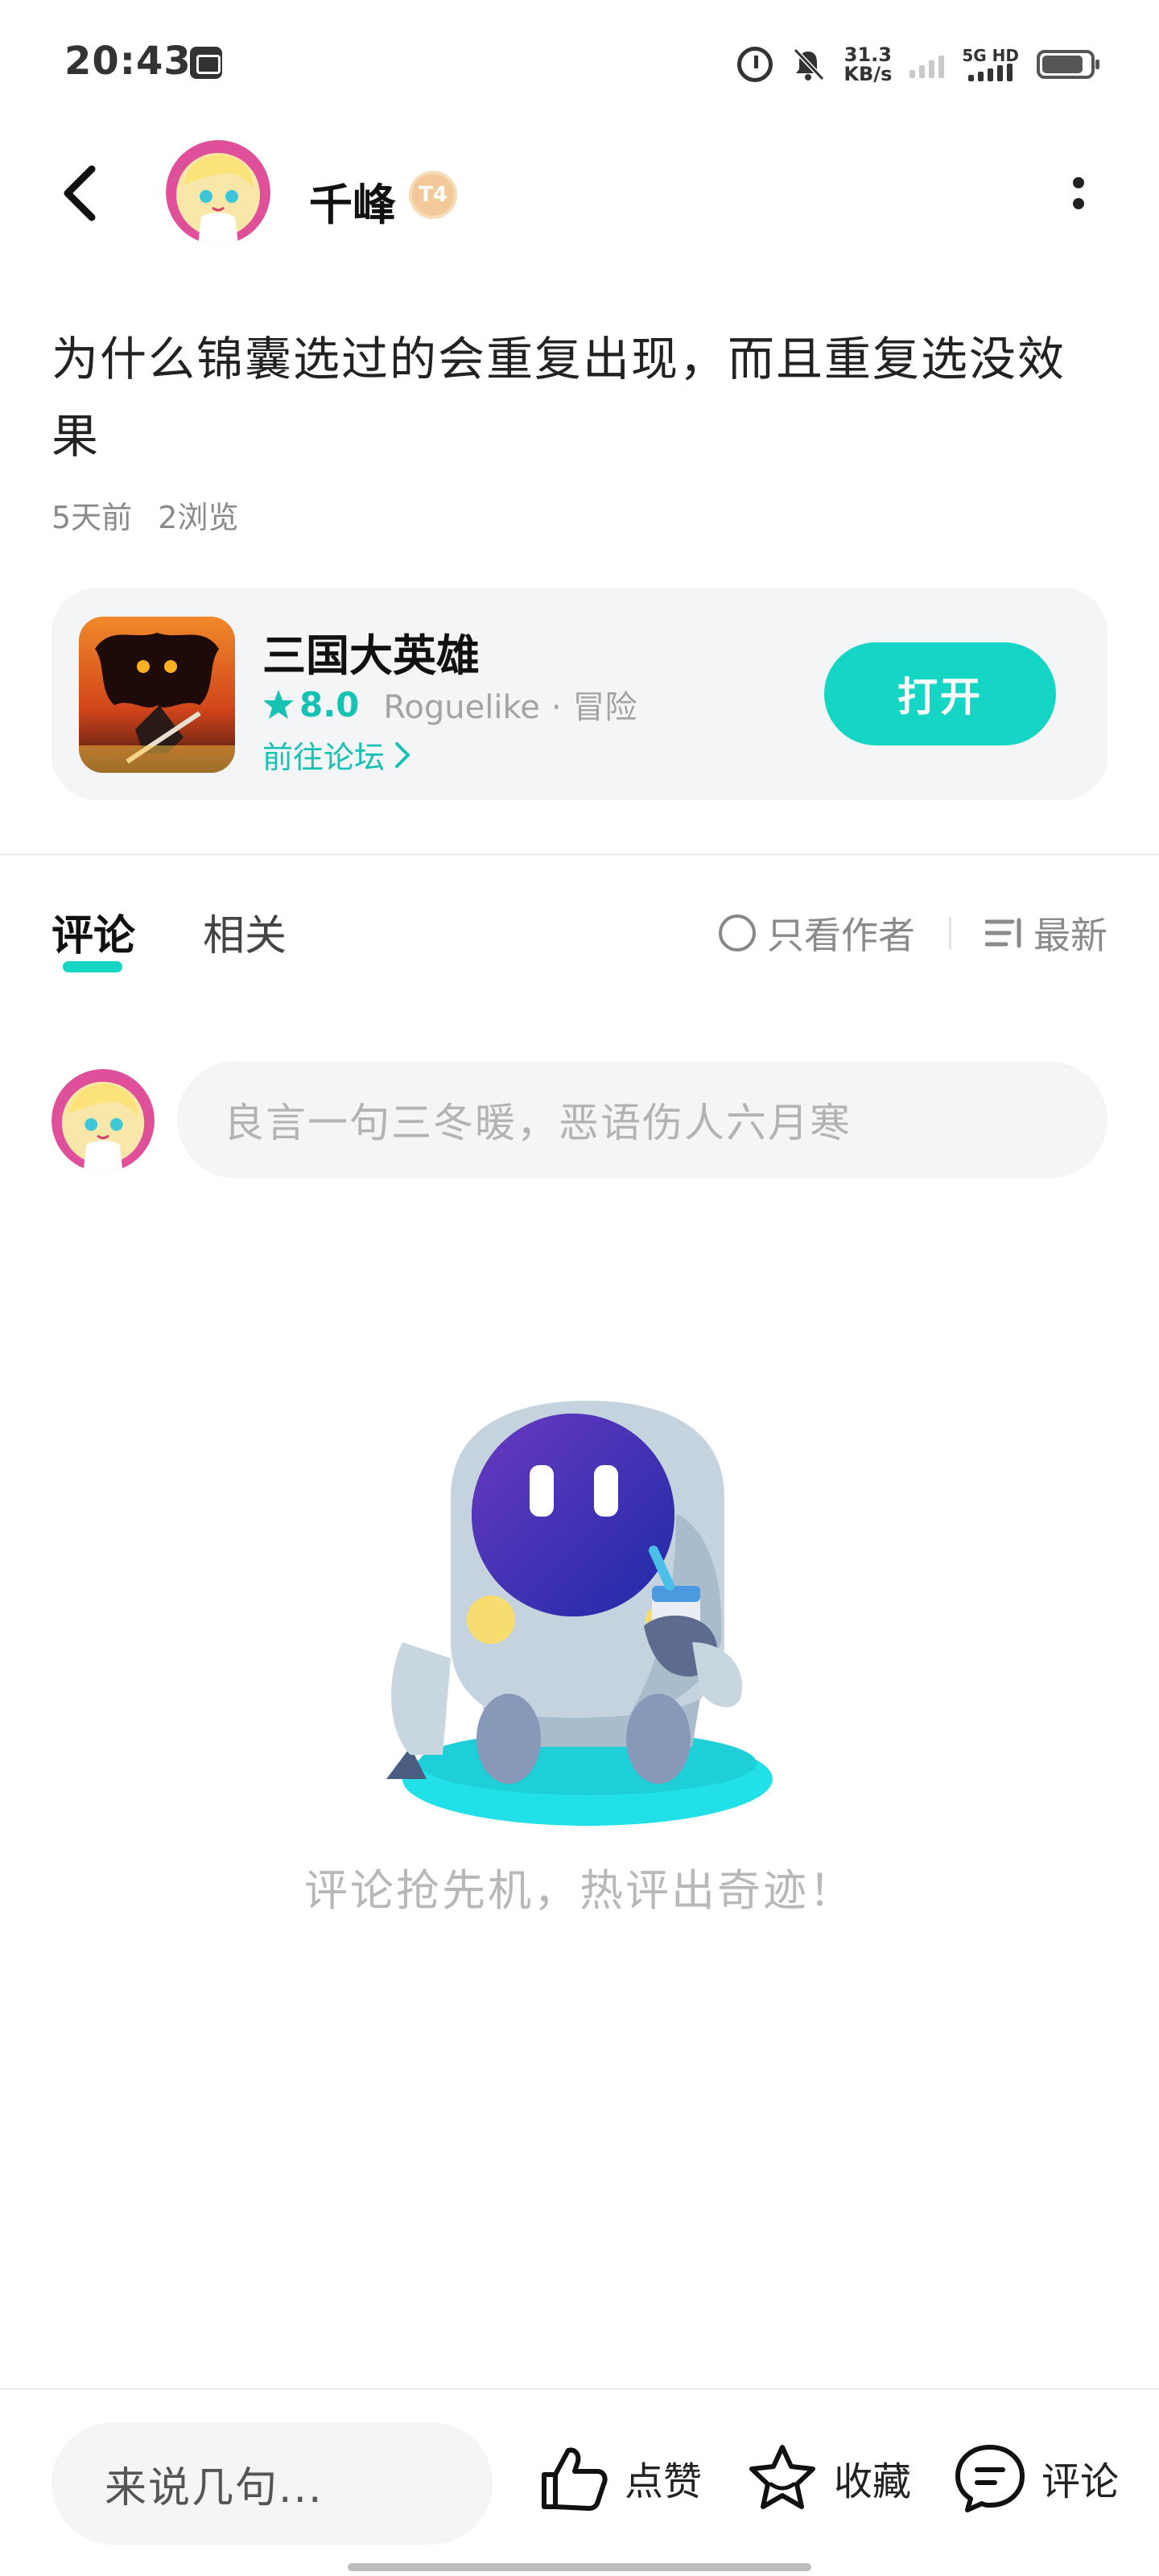 The image size is (1159, 2576). Describe the element at coordinates (433, 195) in the screenshot. I see `level-badge: T4` at that location.